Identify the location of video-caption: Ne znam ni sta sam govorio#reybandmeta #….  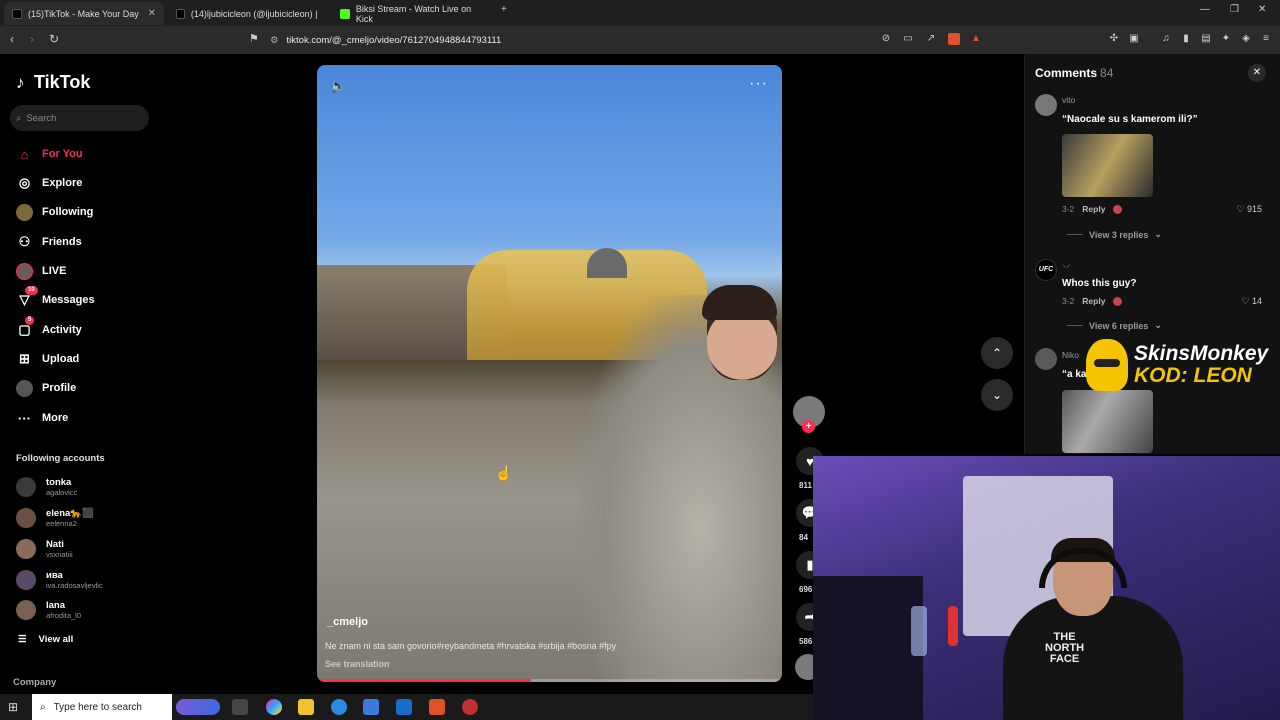
(471, 646).